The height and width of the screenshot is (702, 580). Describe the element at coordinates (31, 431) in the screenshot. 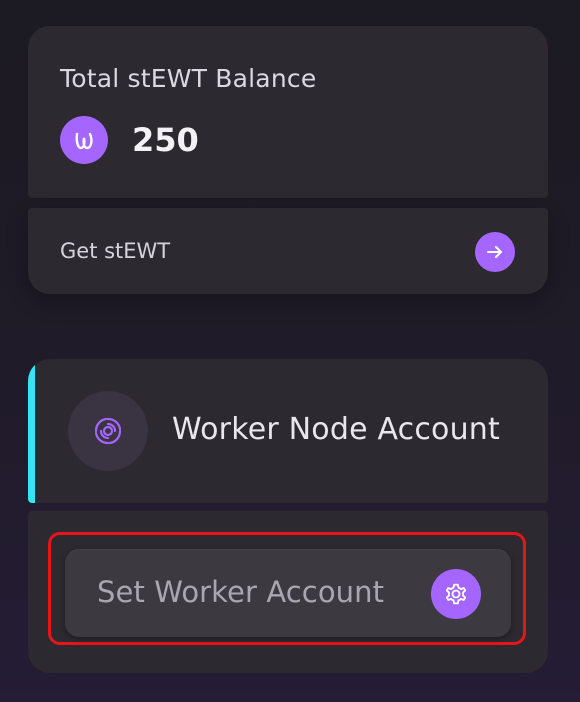

I see `active-indicator` at that location.